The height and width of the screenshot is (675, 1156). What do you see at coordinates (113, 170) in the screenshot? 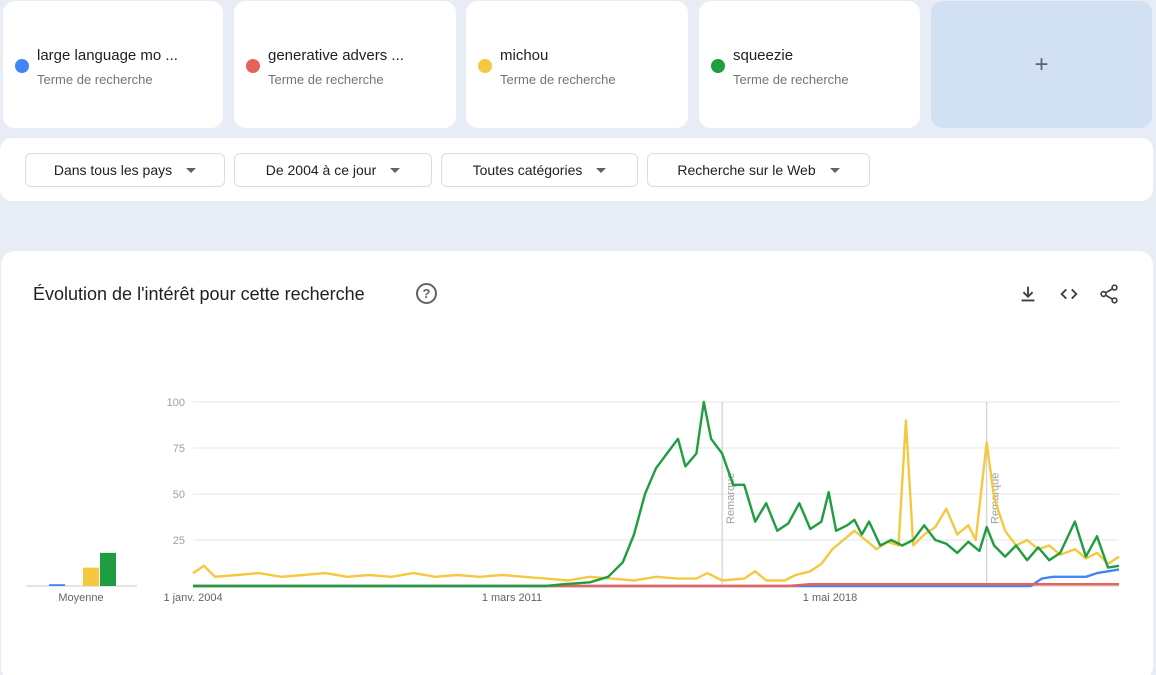
I see `region-filter-label: Dans tous les pays` at bounding box center [113, 170].